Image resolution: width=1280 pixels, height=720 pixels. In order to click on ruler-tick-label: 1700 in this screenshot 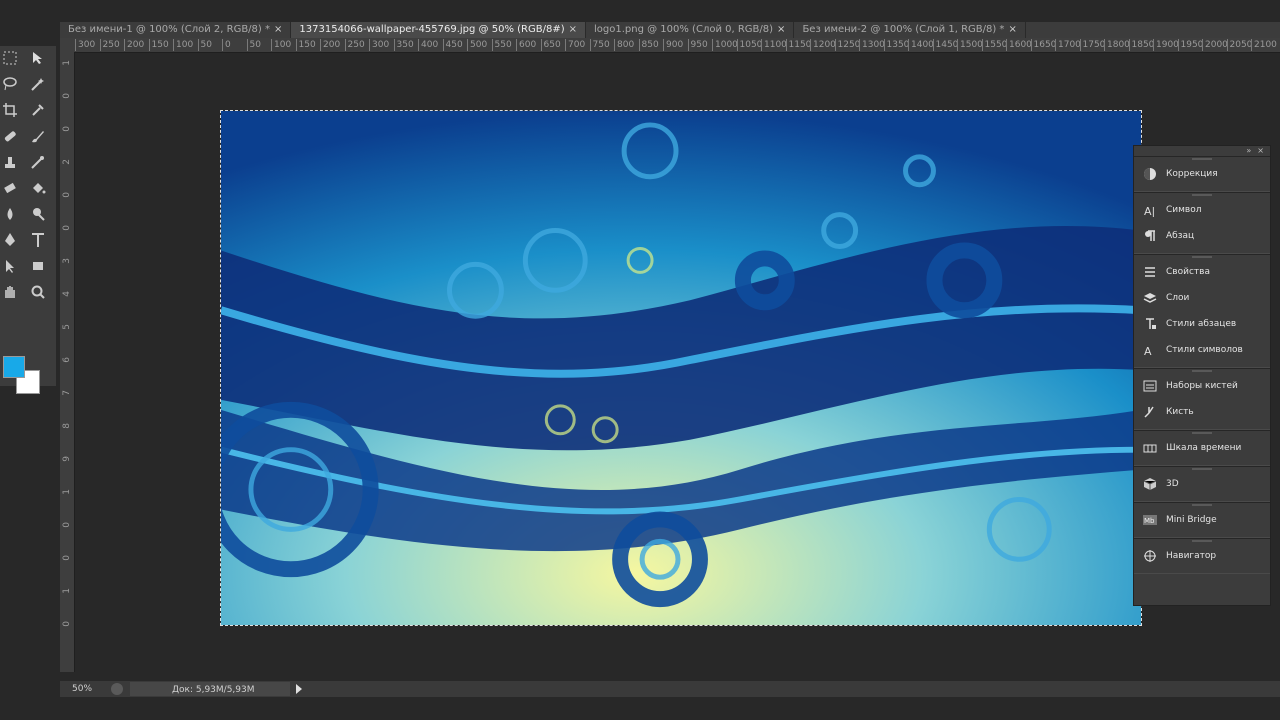, I will do `click(1068, 45)`.